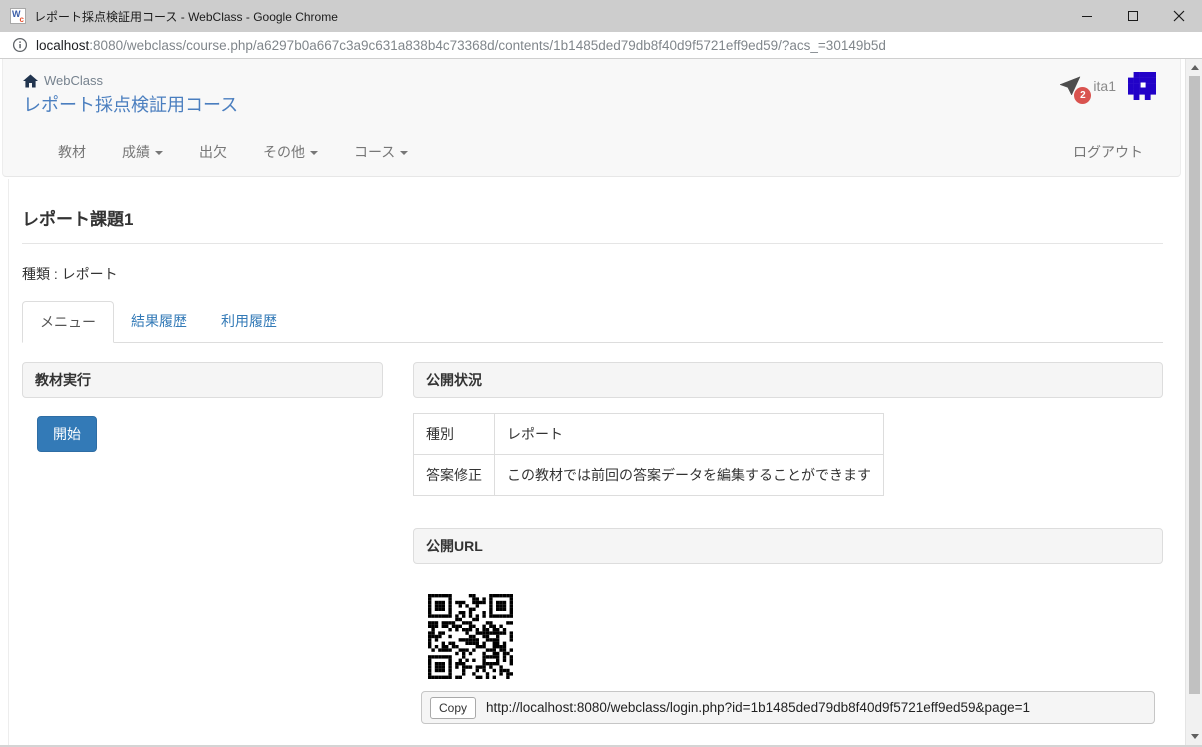 The height and width of the screenshot is (747, 1202). Describe the element at coordinates (72, 152) in the screenshot. I see `nav-item-kyozai: 教材` at that location.